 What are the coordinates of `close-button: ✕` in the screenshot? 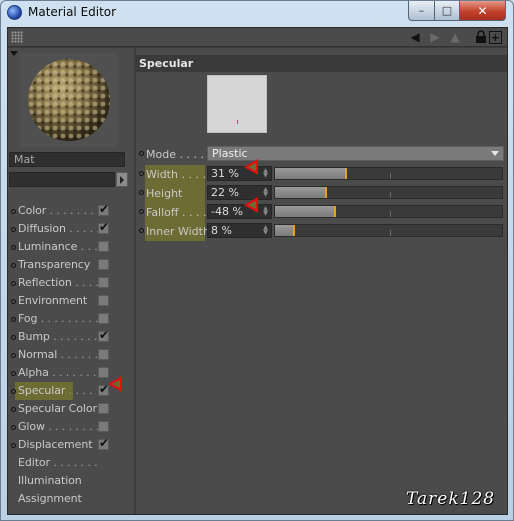 It's located at (482, 11).